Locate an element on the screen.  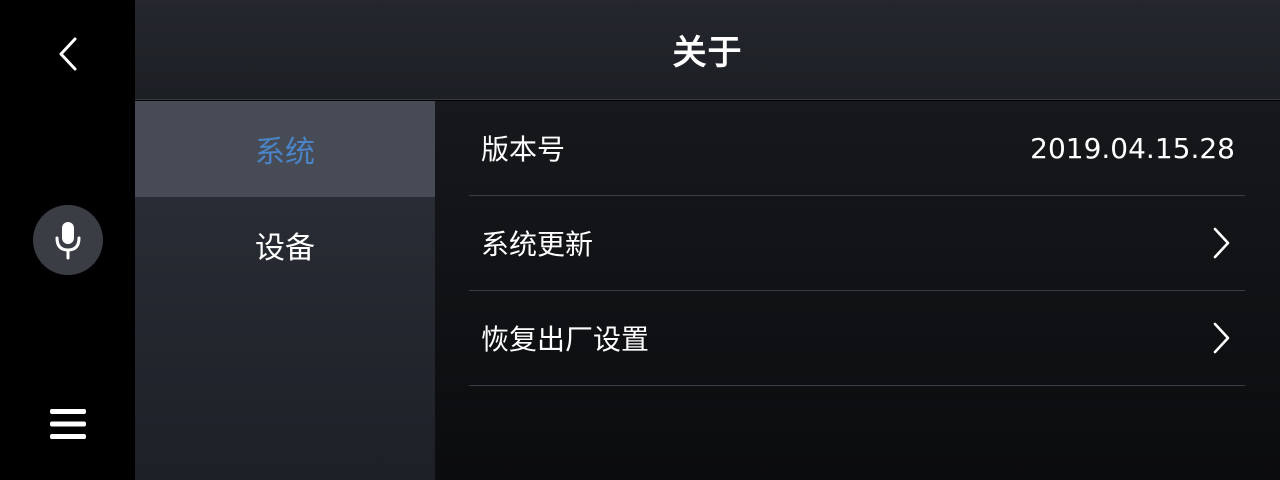
hamburger-menu-icon is located at coordinates (68, 424).